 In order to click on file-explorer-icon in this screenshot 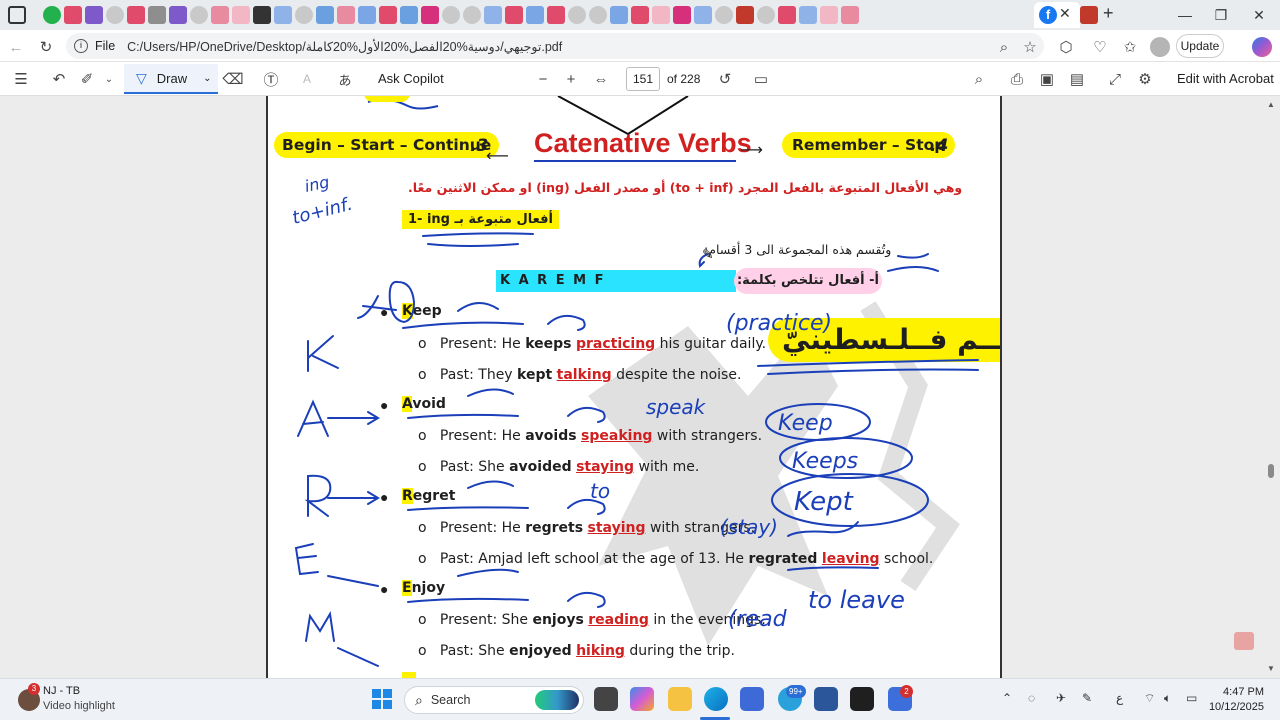, I will do `click(680, 699)`.